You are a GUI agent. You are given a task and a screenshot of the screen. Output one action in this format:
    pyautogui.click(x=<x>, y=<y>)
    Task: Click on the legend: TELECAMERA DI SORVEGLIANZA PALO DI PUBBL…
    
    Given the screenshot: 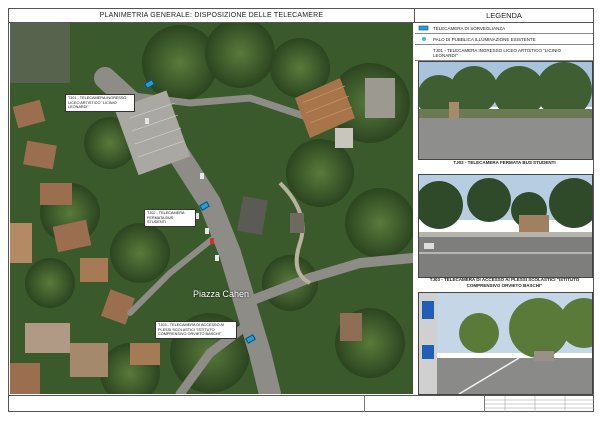 What is the action you would take?
    pyautogui.click(x=504, y=42)
    